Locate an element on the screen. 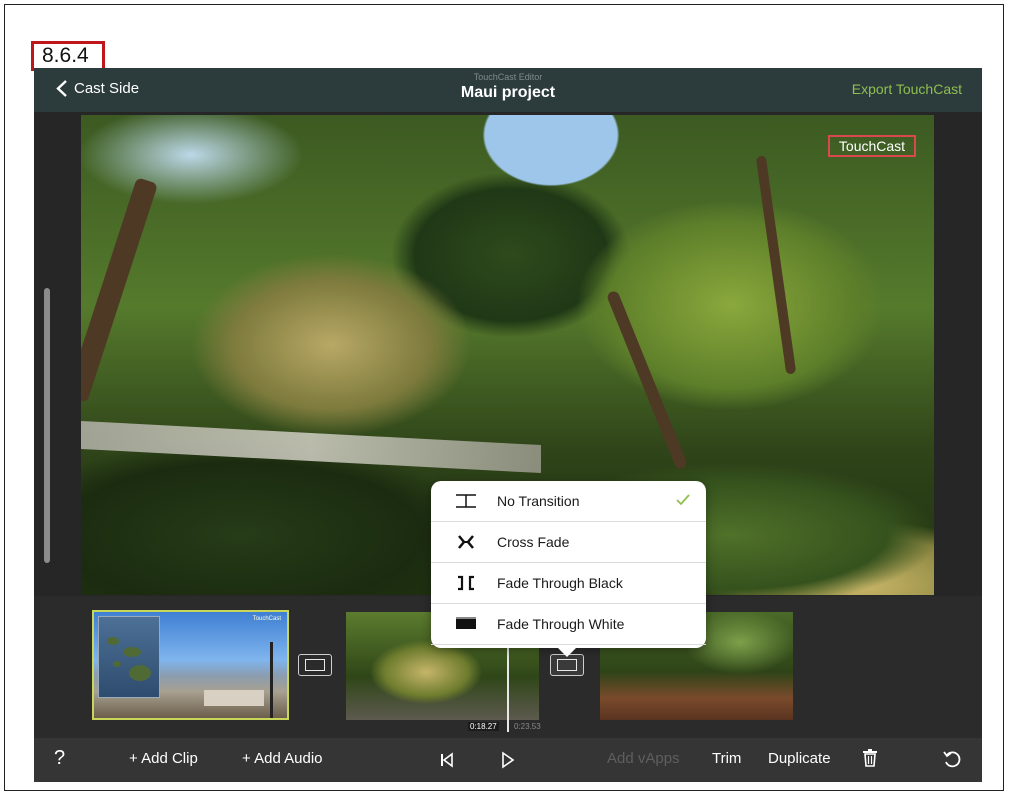 Image resolution: width=1010 pixels, height=797 pixels. map-overlay-thumbnail is located at coordinates (129, 657).